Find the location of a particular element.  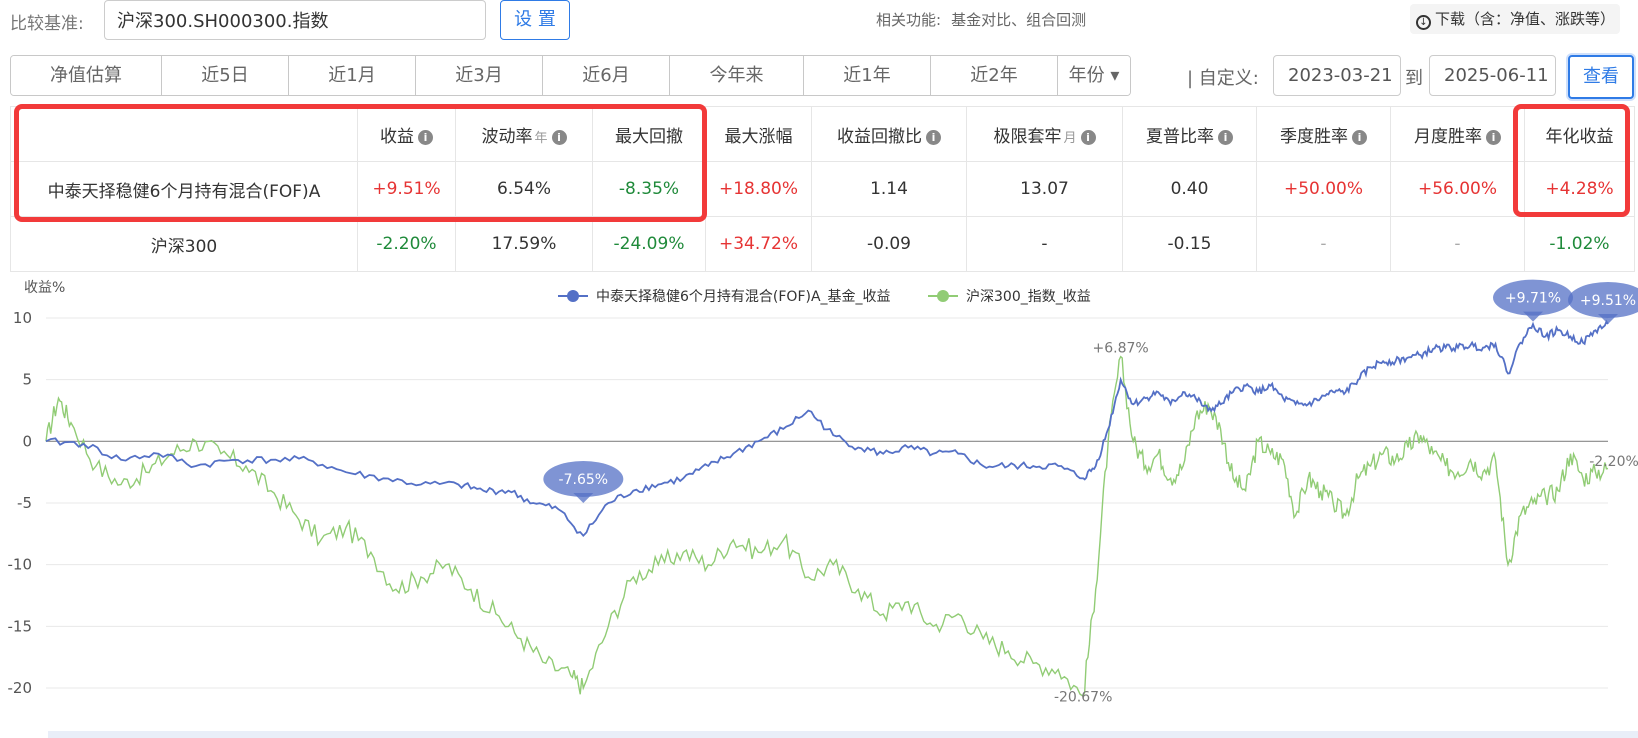

tab-ytd: 今年来 is located at coordinates (737, 75).